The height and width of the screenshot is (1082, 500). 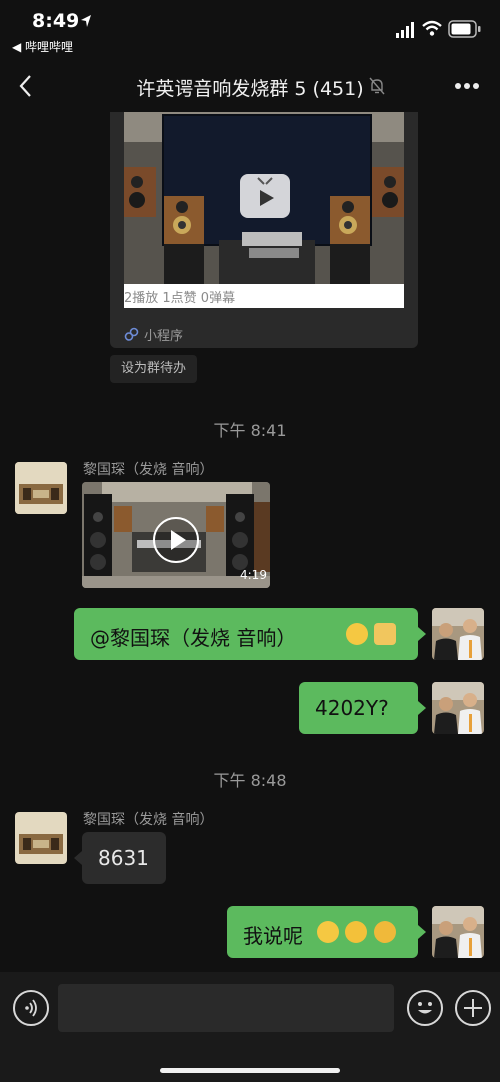 What do you see at coordinates (131, 334) in the screenshot?
I see `link-icon` at bounding box center [131, 334].